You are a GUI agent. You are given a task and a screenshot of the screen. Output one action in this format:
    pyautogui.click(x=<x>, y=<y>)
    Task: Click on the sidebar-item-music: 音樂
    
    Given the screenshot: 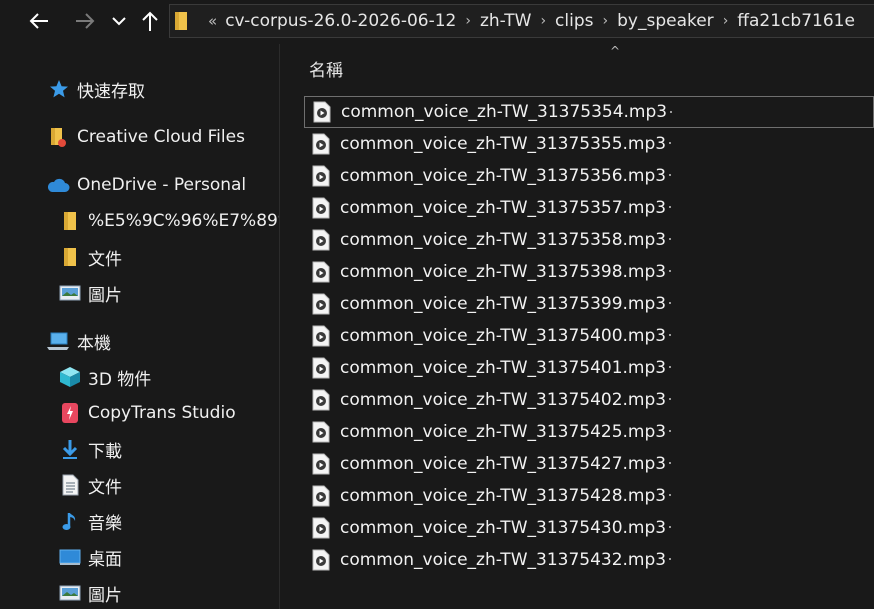 What is the action you would take?
    pyautogui.click(x=90, y=521)
    